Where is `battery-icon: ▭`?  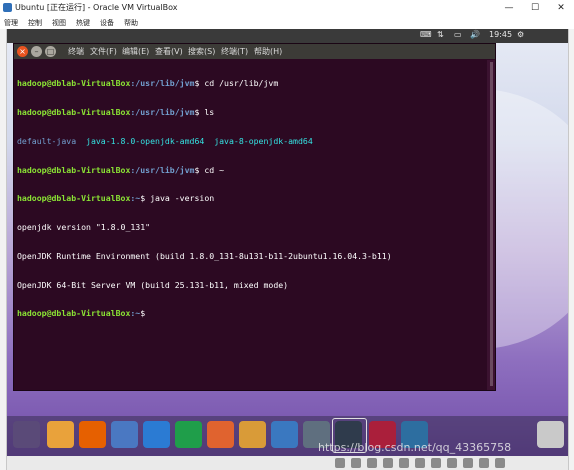
battery-icon: ▭ is located at coordinates (458, 34).